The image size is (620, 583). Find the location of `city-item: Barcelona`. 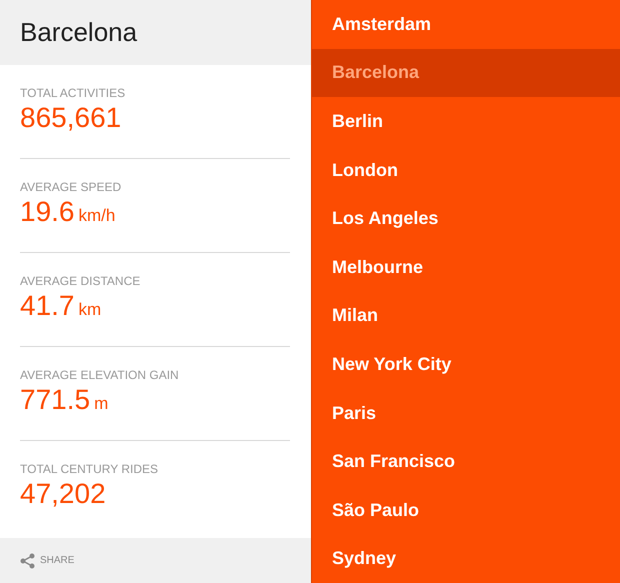

city-item: Barcelona is located at coordinates (466, 73).